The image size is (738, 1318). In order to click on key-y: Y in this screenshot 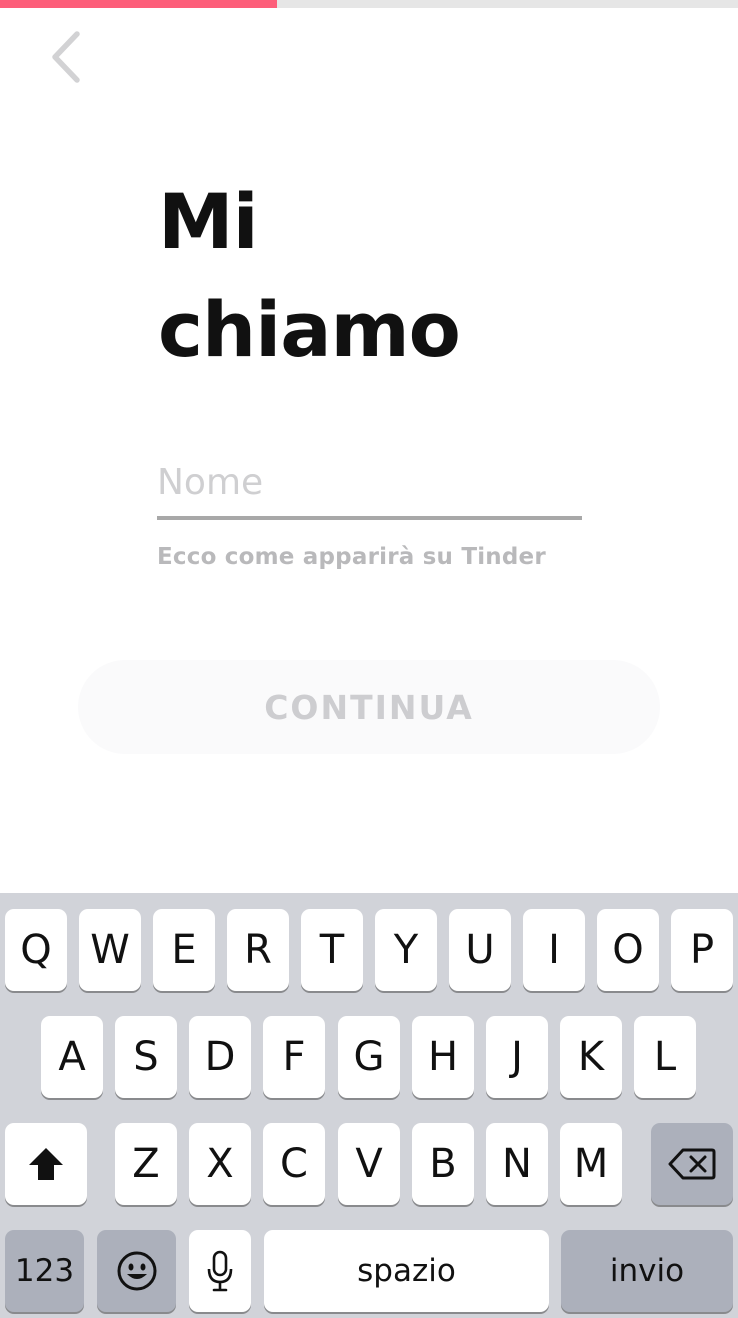, I will do `click(406, 950)`.